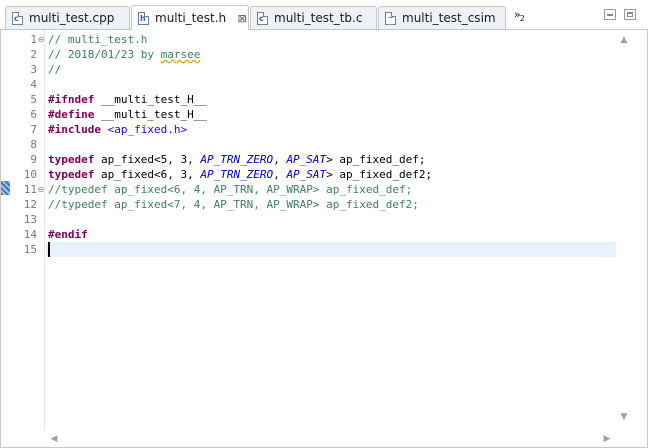 Image resolution: width=648 pixels, height=448 pixels. I want to click on code-line-6: #define __multi_test_H__, so click(127, 114).